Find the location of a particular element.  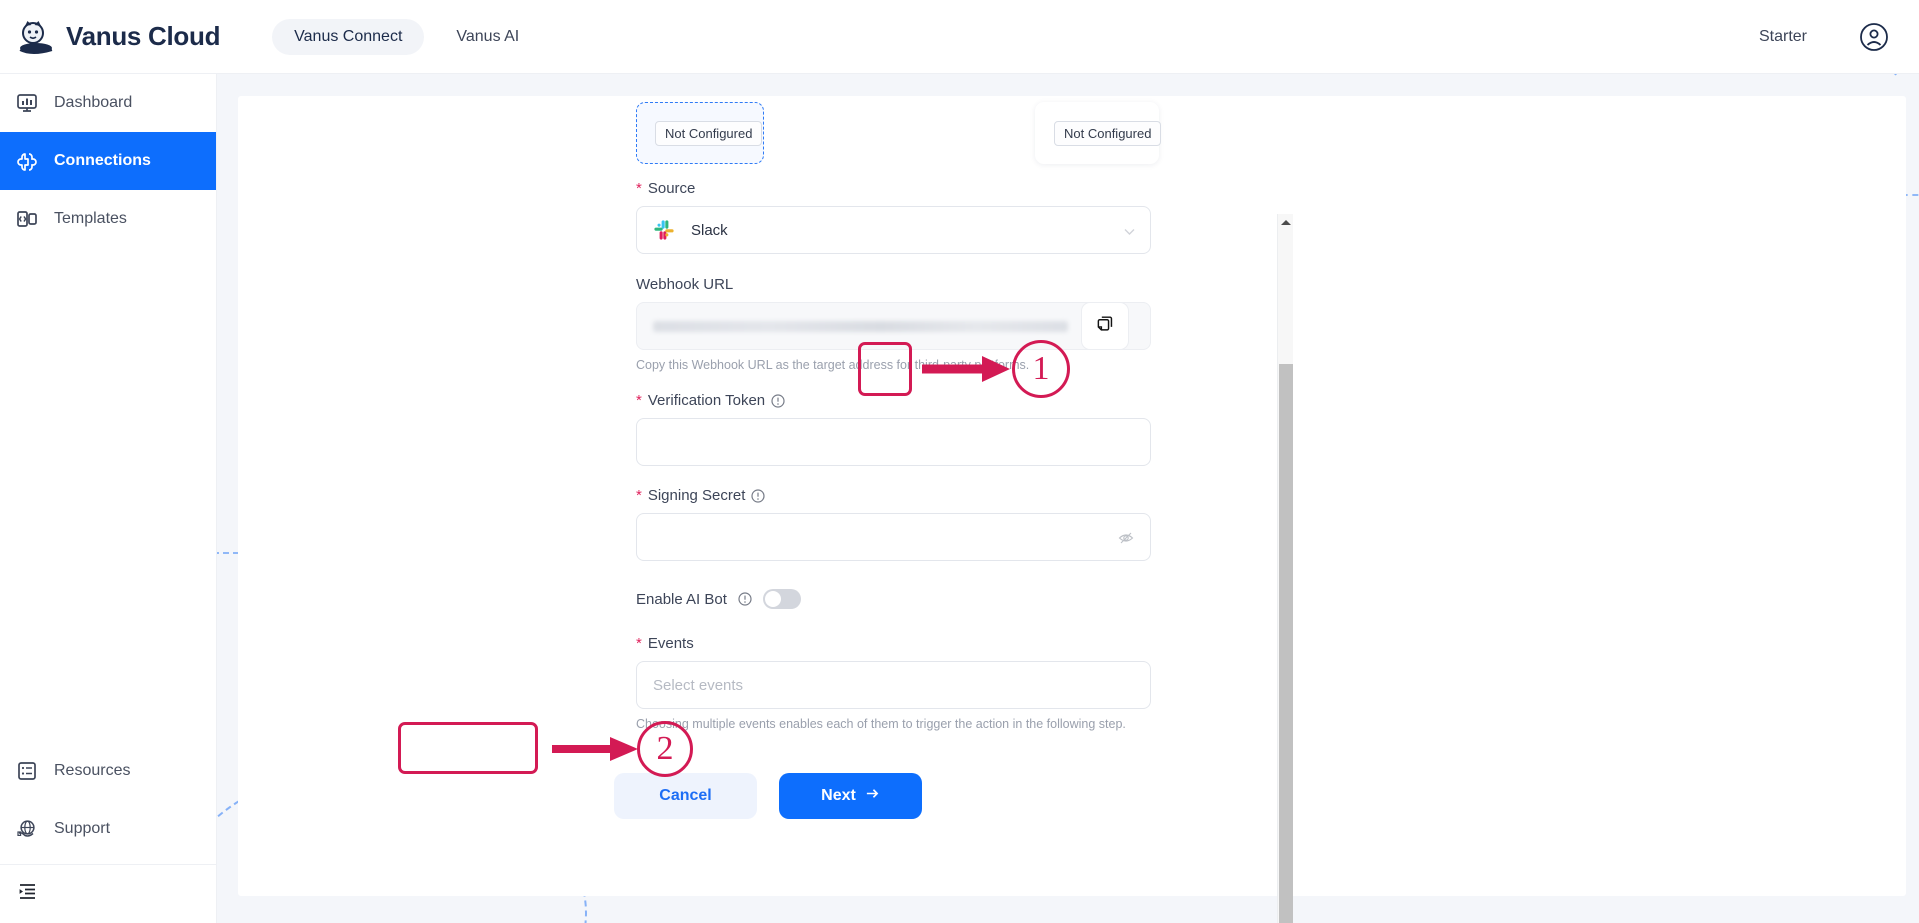

top-tabs: Vanus Connect Vanus AI is located at coordinates (406, 36).